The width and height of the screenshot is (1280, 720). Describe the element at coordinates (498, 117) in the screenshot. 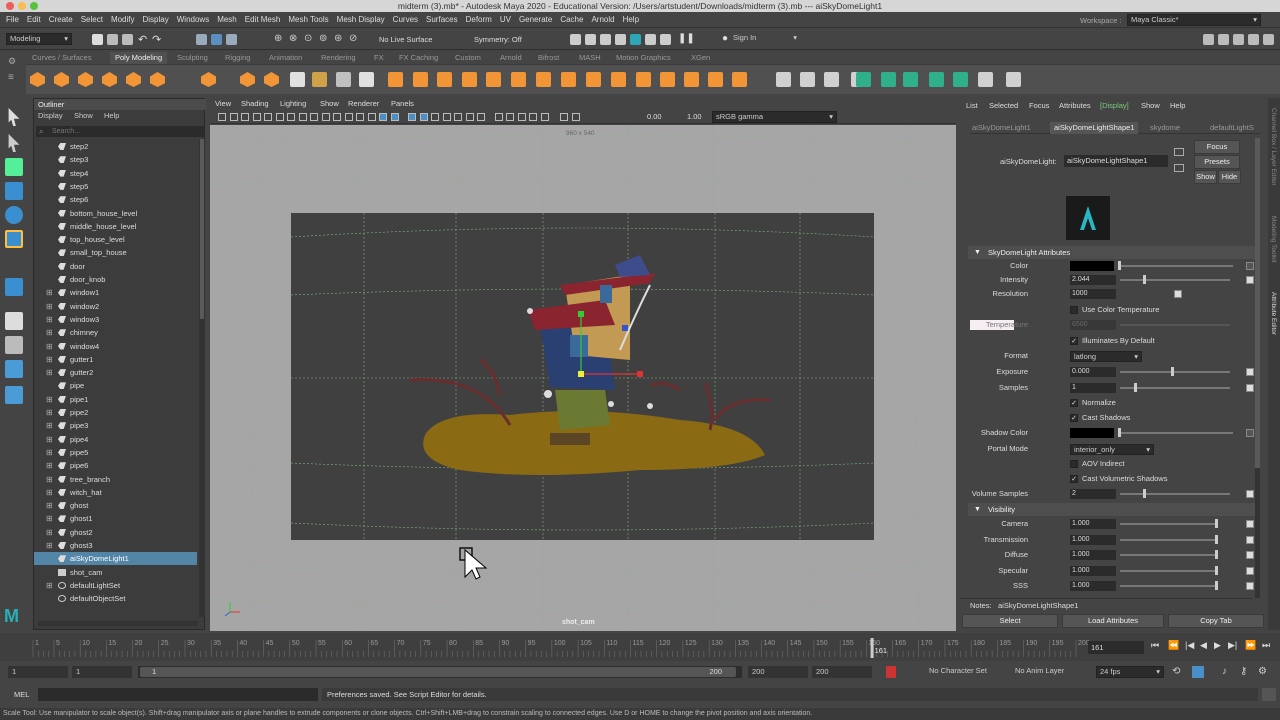

I see `xray-icon` at that location.